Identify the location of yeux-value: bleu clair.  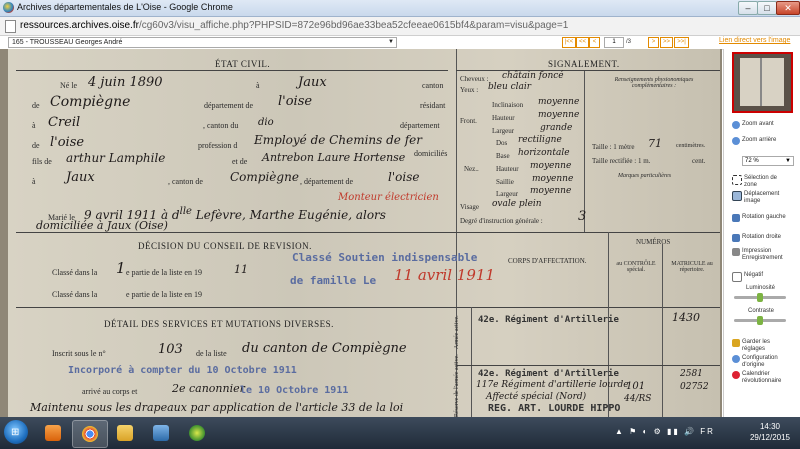
(510, 87).